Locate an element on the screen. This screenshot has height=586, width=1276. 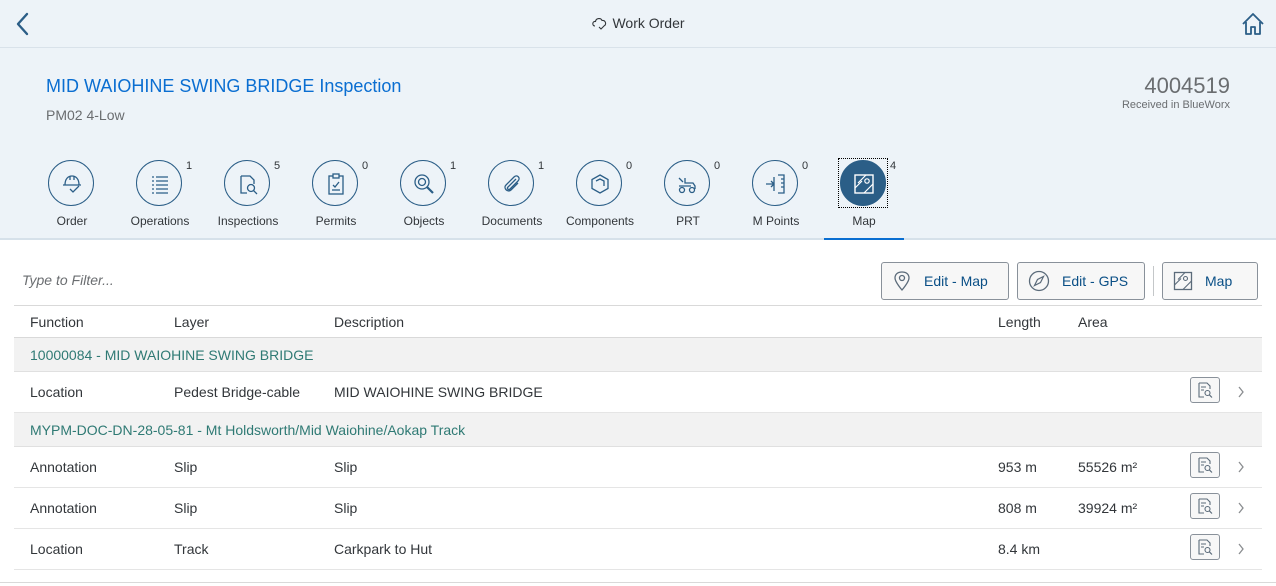
tab-documents: 1 Documents is located at coordinates (512, 200).